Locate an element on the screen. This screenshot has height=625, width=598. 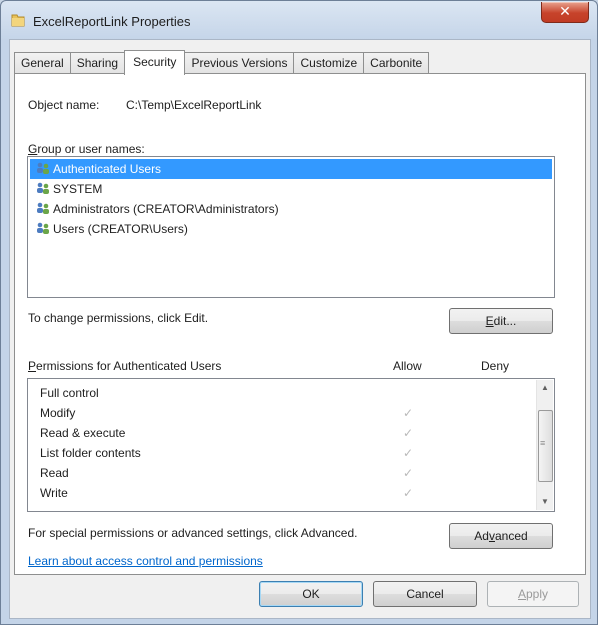
permission-row-read-execute: Read & execute ✓ is located at coordinates (295, 433).